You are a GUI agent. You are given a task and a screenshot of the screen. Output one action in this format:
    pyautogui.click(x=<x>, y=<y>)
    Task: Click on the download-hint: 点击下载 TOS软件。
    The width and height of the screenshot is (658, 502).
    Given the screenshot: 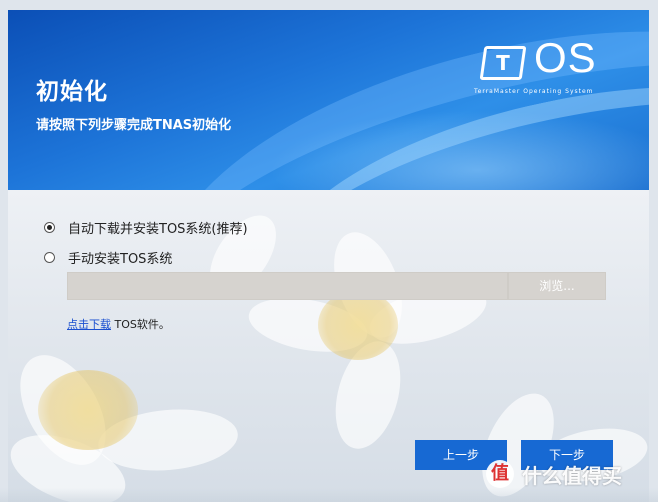 What is the action you would take?
    pyautogui.click(x=118, y=324)
    